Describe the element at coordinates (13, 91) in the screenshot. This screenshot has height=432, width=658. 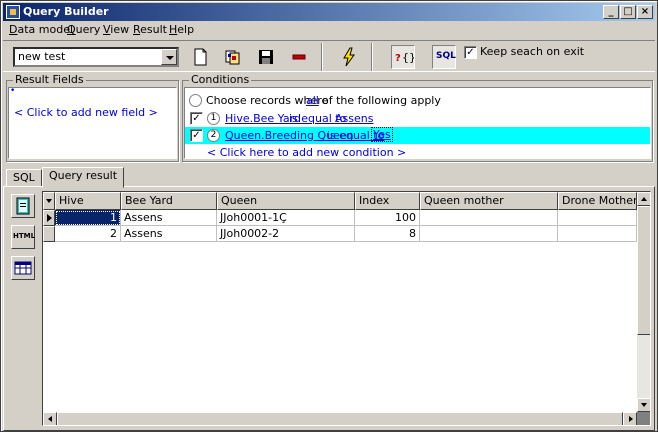
I see `field-marker: •` at that location.